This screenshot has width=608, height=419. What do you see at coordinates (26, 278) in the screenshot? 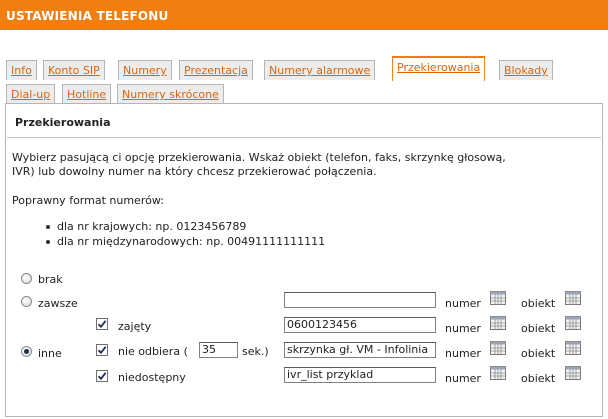
I see `radio-brak` at bounding box center [26, 278].